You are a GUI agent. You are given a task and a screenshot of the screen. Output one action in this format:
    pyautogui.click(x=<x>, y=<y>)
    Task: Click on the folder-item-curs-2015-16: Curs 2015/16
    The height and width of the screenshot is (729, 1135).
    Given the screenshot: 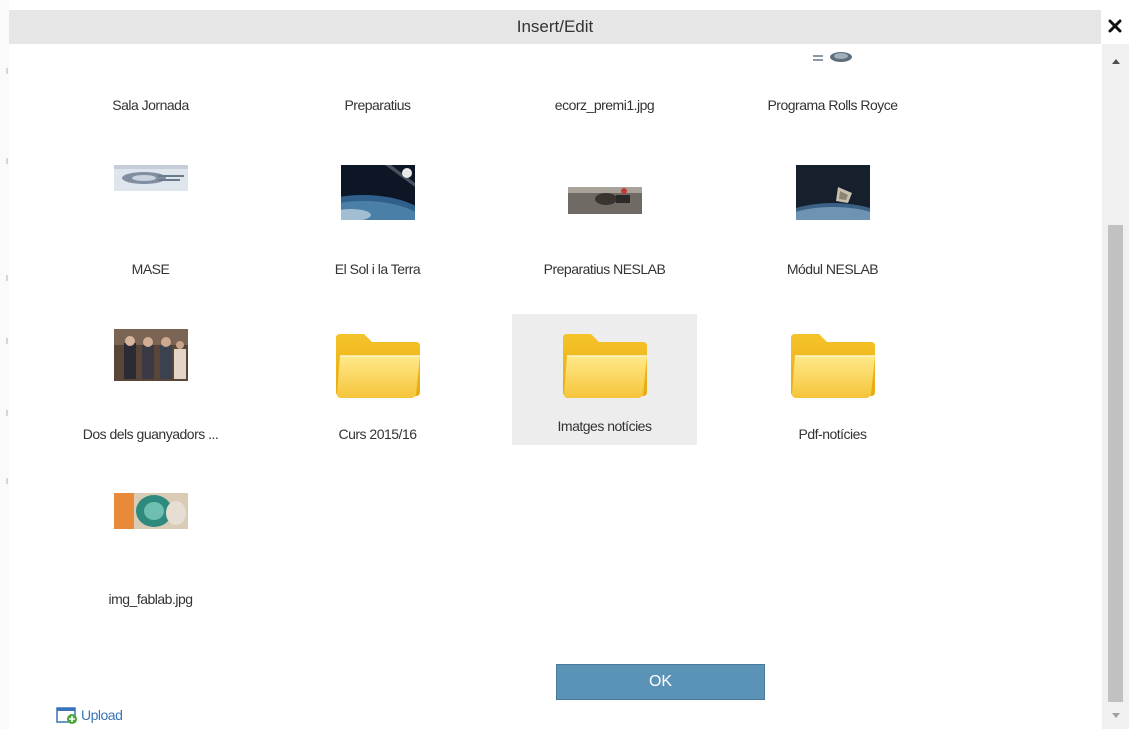 What is the action you would take?
    pyautogui.click(x=377, y=393)
    